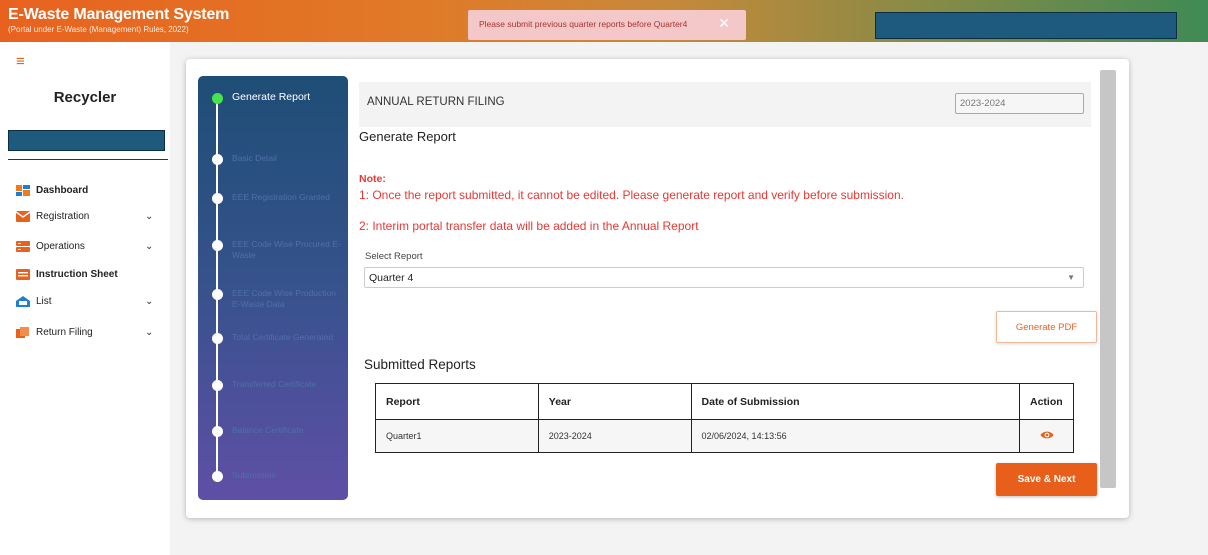  I want to click on sidebar-item-registration: Registration ⌄, so click(88, 218).